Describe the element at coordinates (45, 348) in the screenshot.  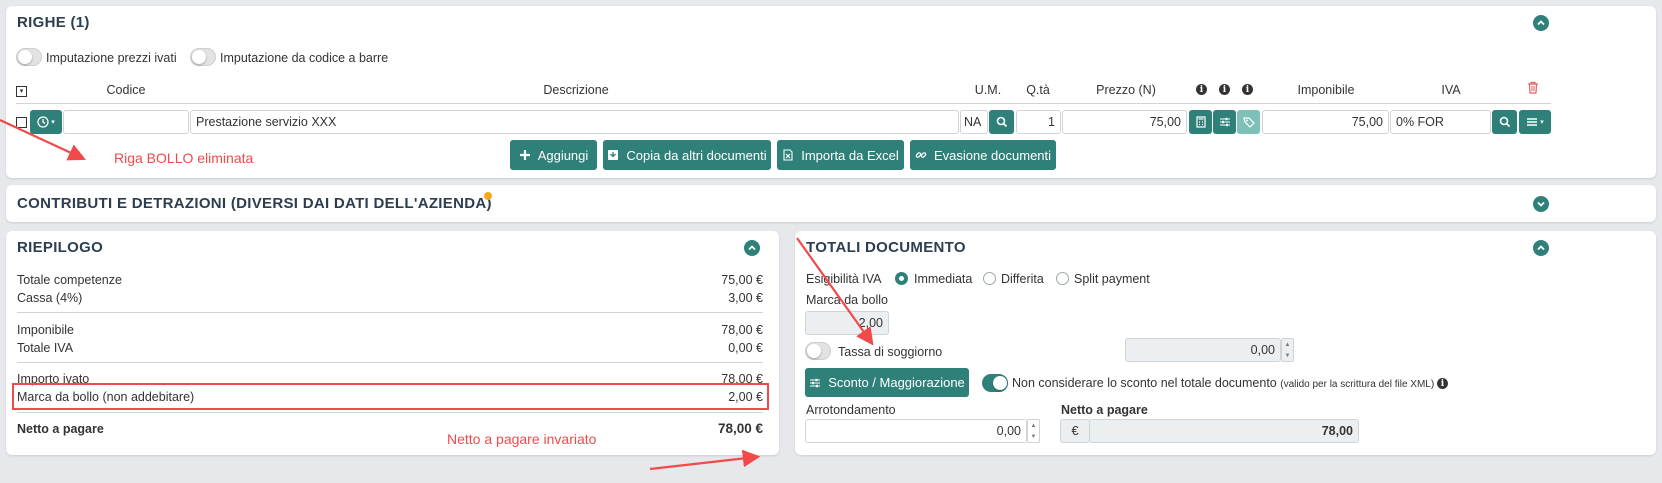
I see `totale-iva-label: Totale IVA` at that location.